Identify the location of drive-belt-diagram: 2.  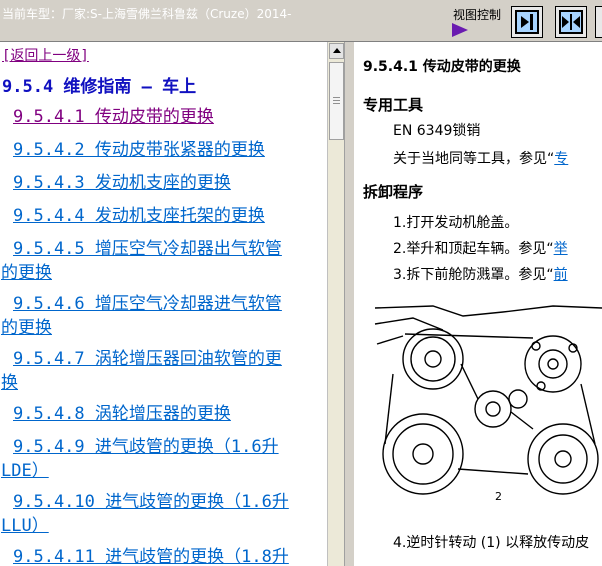
(487, 404).